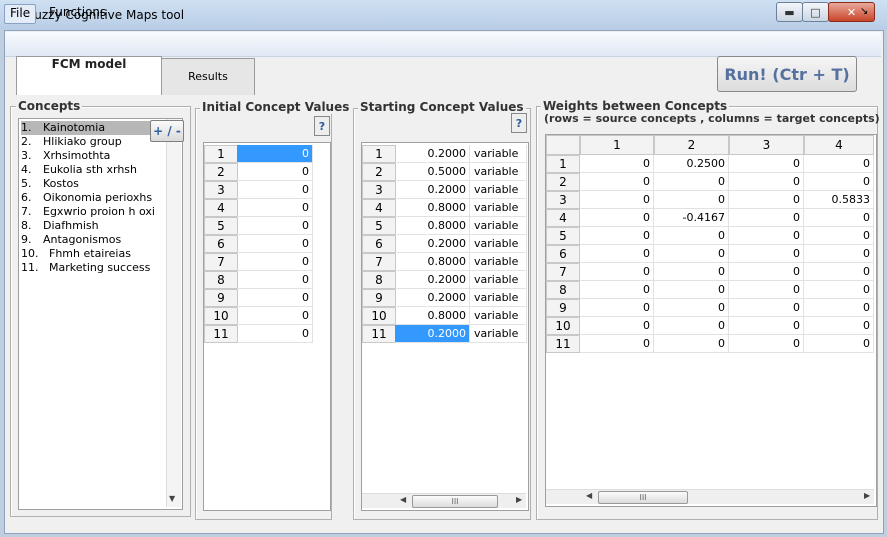 The width and height of the screenshot is (887, 537). What do you see at coordinates (94, 226) in the screenshot?
I see `list-item: 8. Diafhmish` at bounding box center [94, 226].